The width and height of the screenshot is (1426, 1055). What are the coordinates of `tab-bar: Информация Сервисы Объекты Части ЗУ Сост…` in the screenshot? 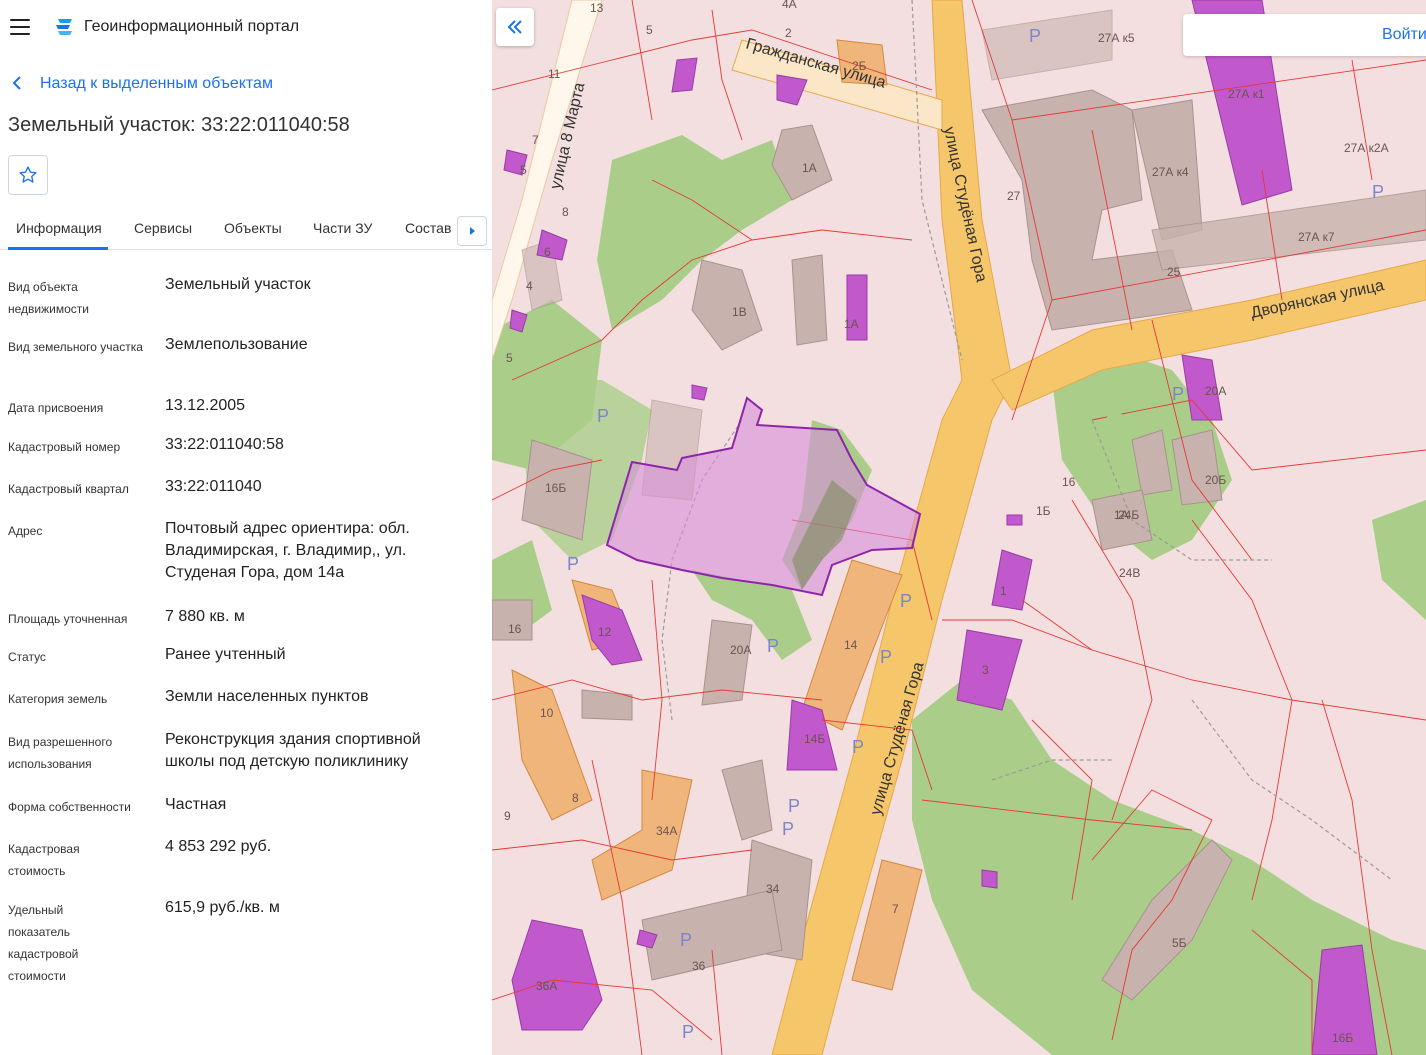 It's located at (246, 230).